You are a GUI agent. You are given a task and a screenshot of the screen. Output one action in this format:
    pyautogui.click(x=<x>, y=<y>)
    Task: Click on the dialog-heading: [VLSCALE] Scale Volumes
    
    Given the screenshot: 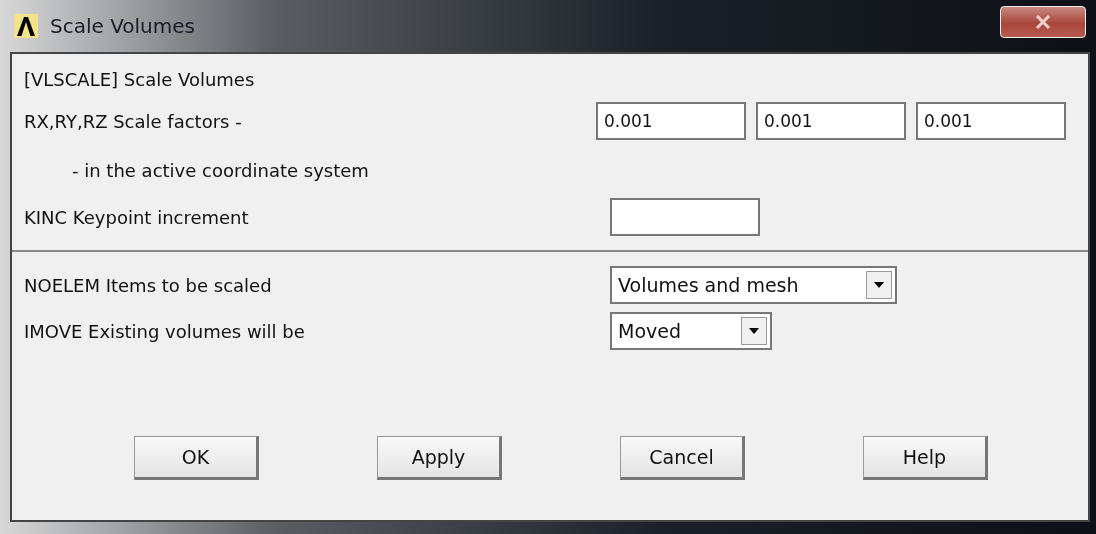 What is the action you would take?
    pyautogui.click(x=139, y=79)
    